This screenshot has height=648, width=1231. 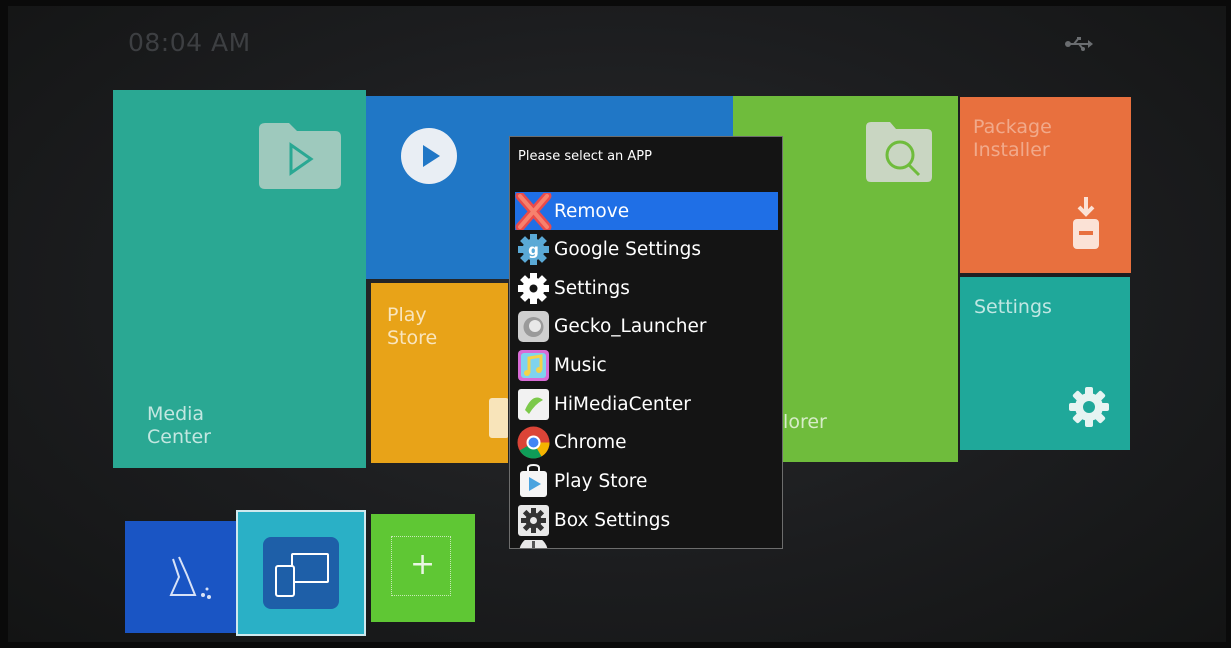 What do you see at coordinates (533, 543) in the screenshot?
I see `partial-item-icon` at bounding box center [533, 543].